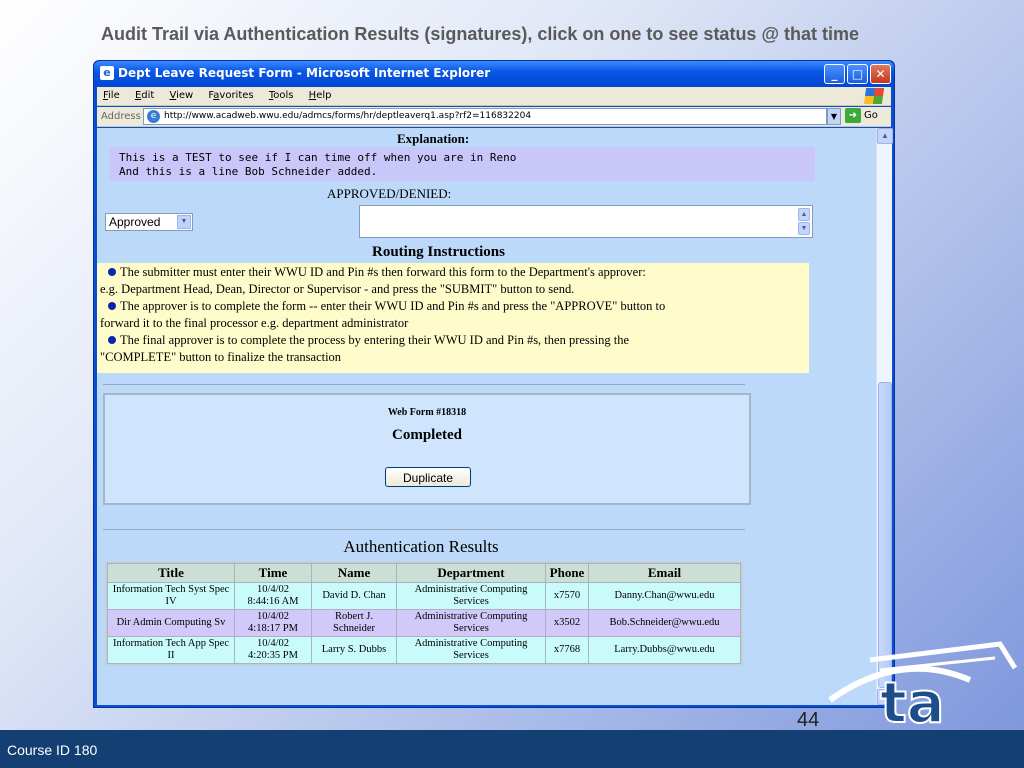 This screenshot has height=768, width=1024. Describe the element at coordinates (567, 573) in the screenshot. I see `col-phone: Phone` at that location.